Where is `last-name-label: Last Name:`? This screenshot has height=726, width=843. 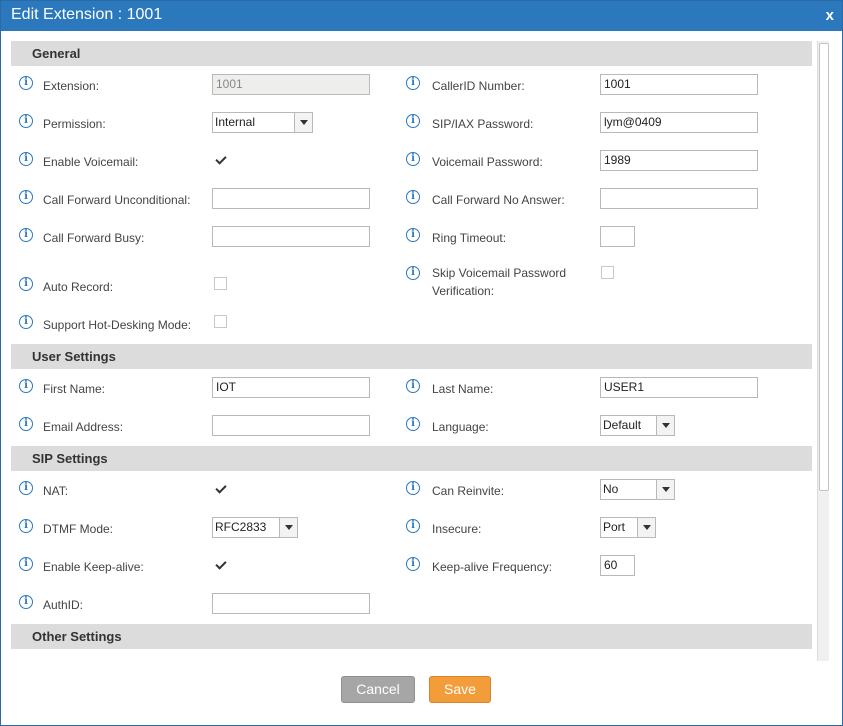
last-name-label: Last Name: is located at coordinates (463, 389).